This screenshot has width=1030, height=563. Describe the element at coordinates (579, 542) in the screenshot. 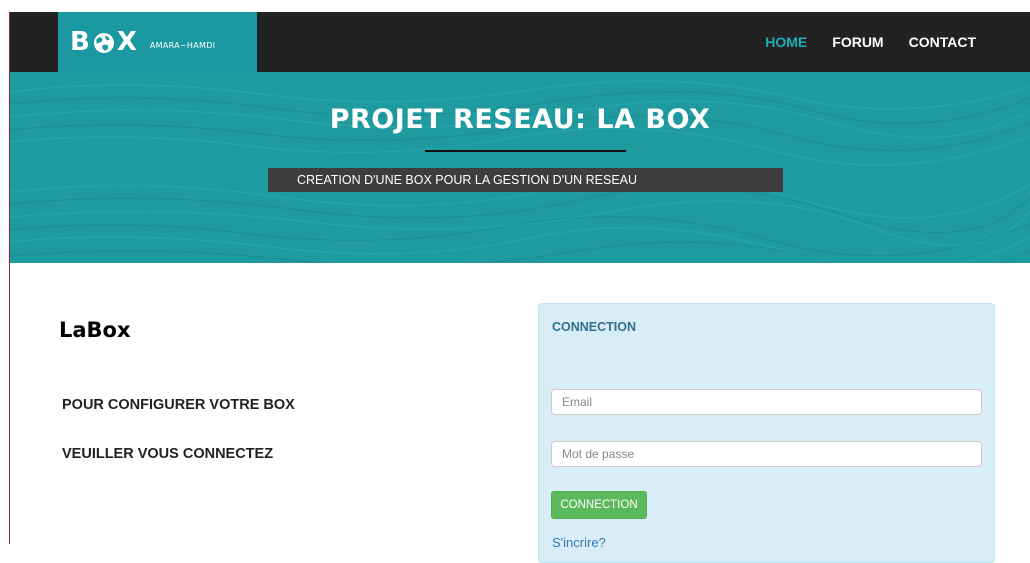

I see `signup-link: S'incrire?` at that location.